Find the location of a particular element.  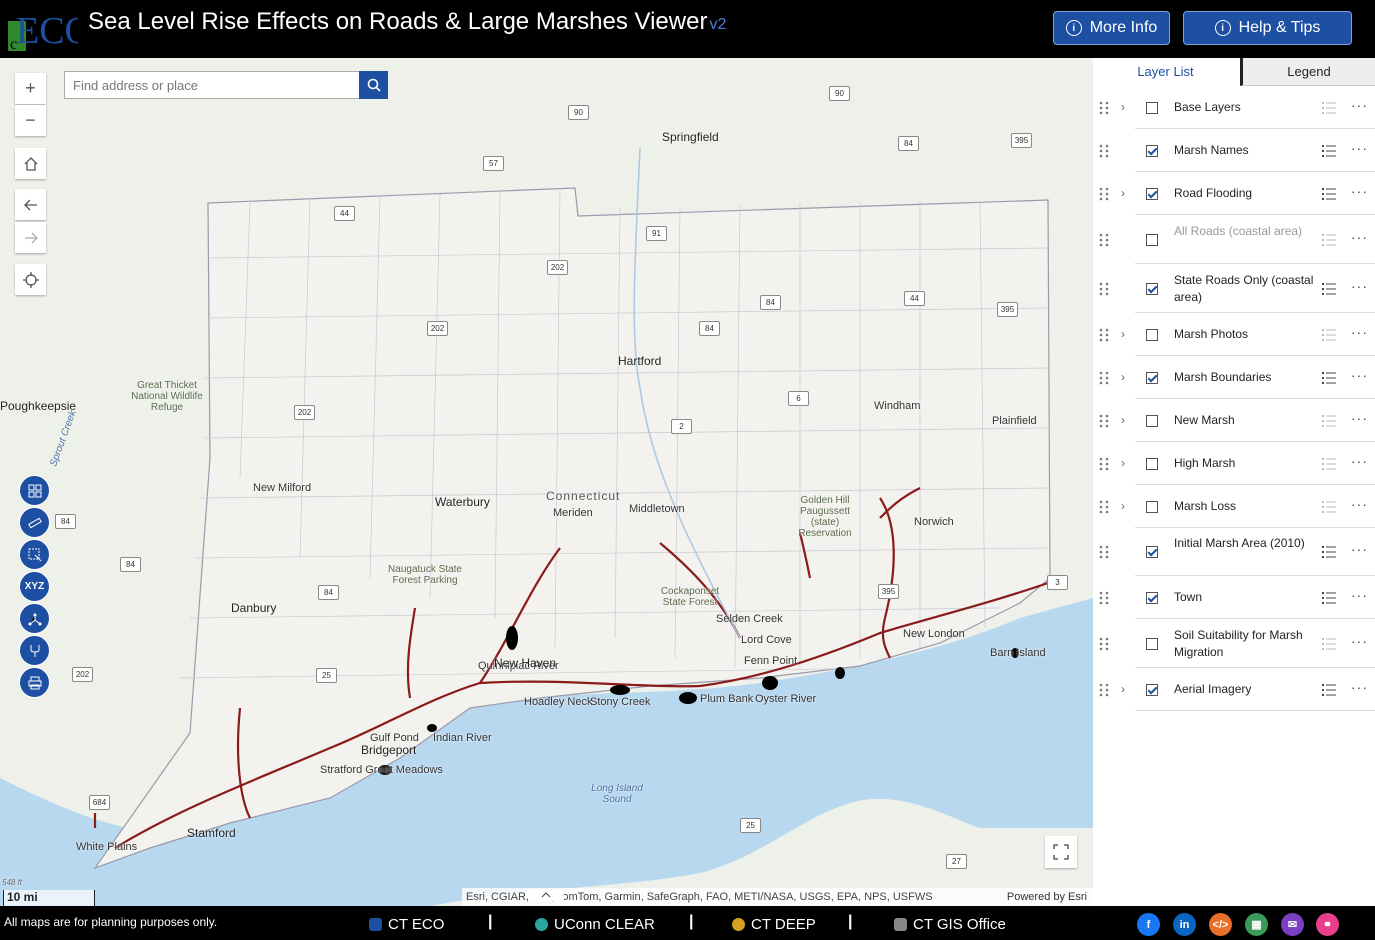

layer-row: › Marsh Loss ··· is located at coordinates (1234, 506).